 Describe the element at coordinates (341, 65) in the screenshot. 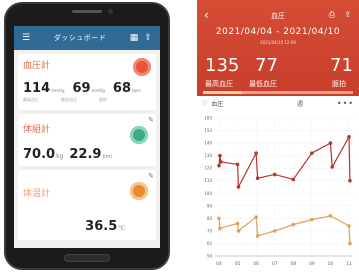

I see `pulse-value: 71` at that location.